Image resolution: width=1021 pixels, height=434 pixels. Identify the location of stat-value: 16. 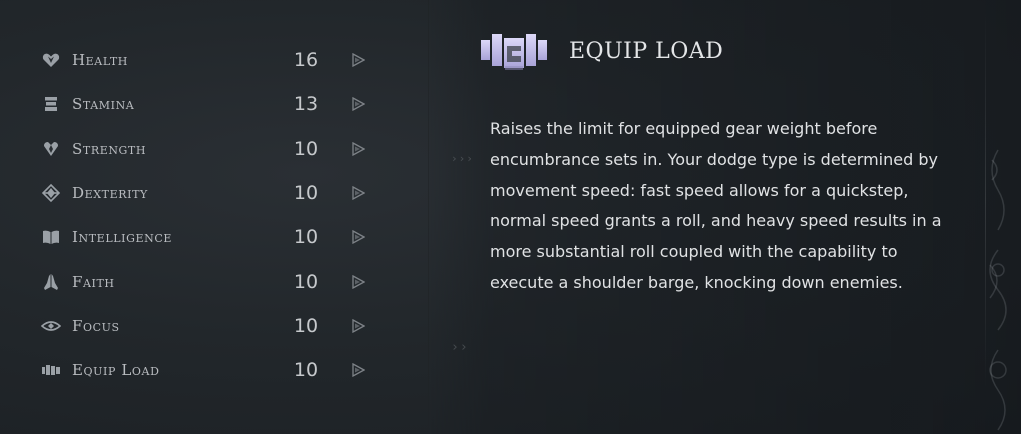
(306, 60).